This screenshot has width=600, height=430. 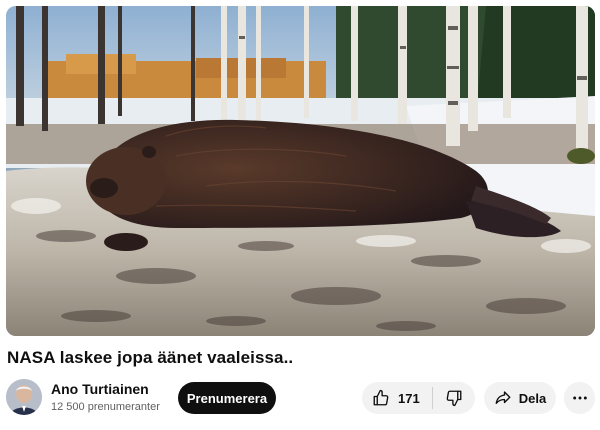 I want to click on subscriber-count: 12 500 prenumeranter, so click(x=105, y=407).